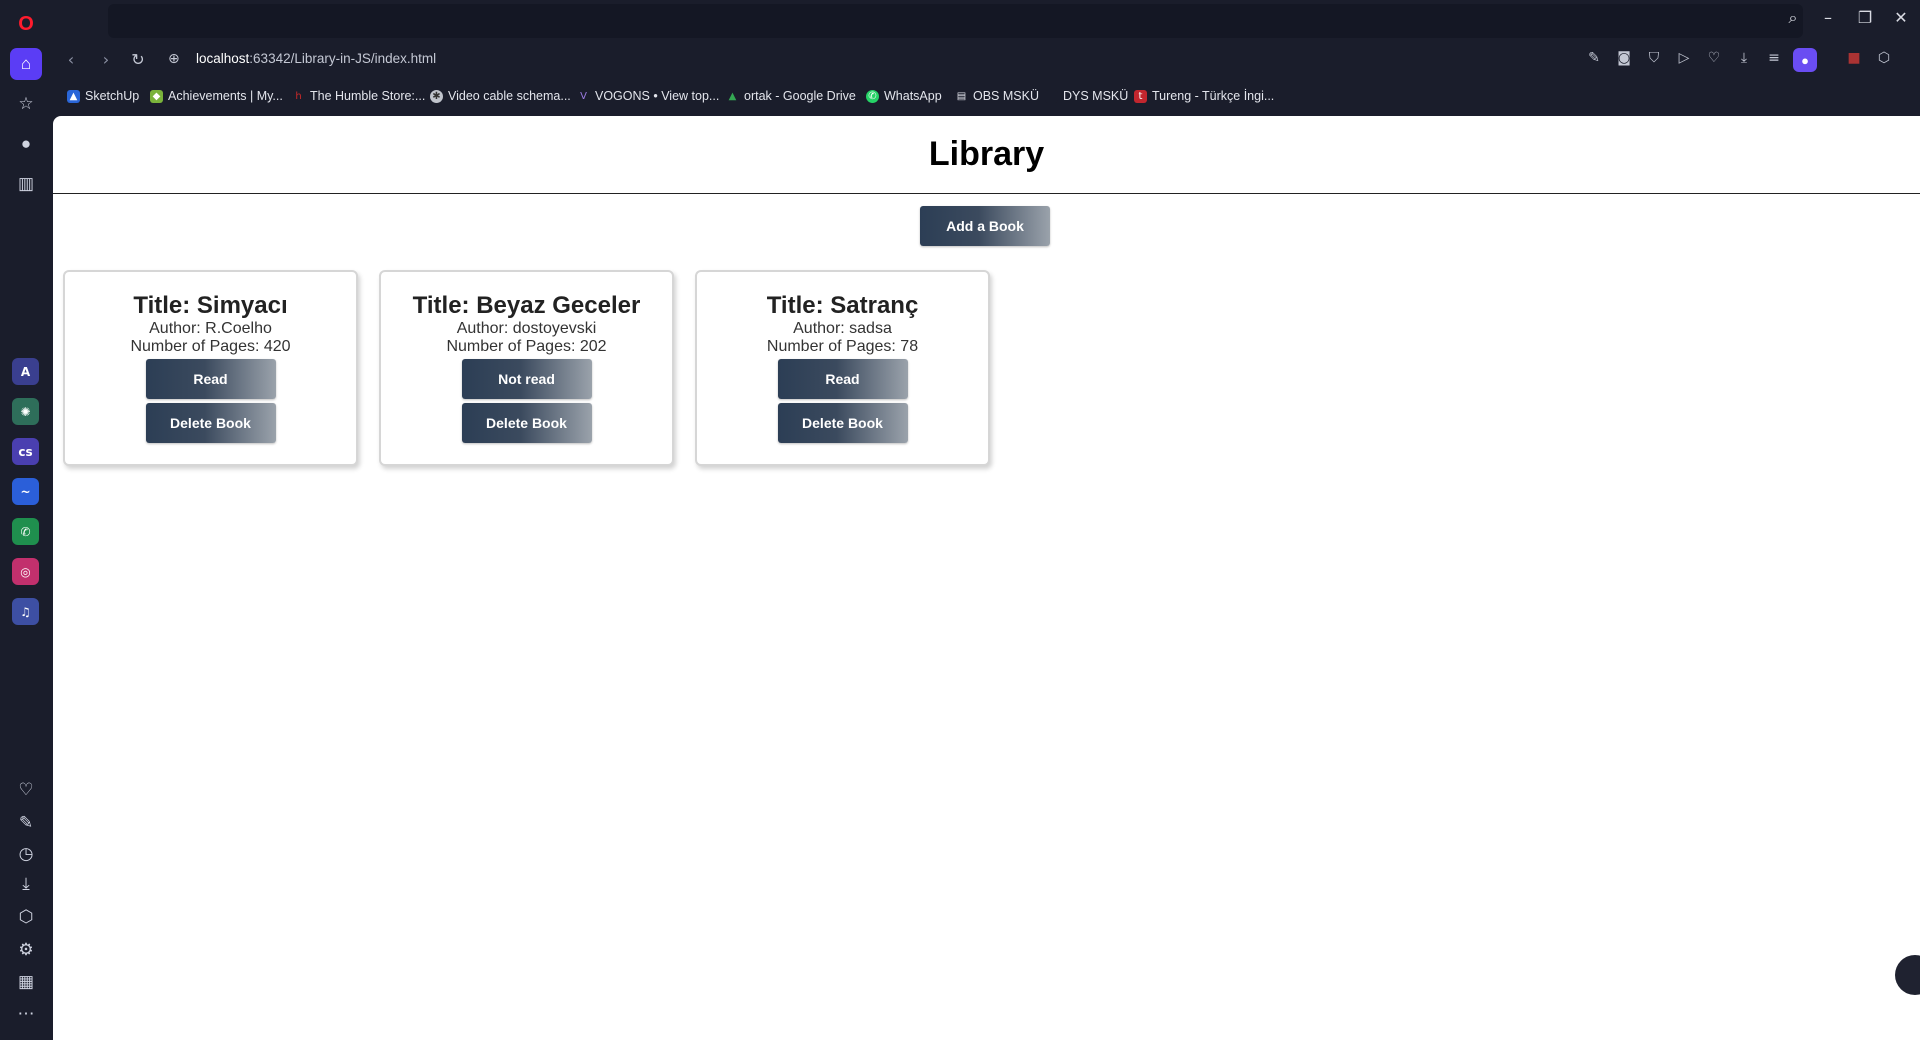  What do you see at coordinates (26, 104) in the screenshot?
I see `pinned-star-icon: ☆` at bounding box center [26, 104].